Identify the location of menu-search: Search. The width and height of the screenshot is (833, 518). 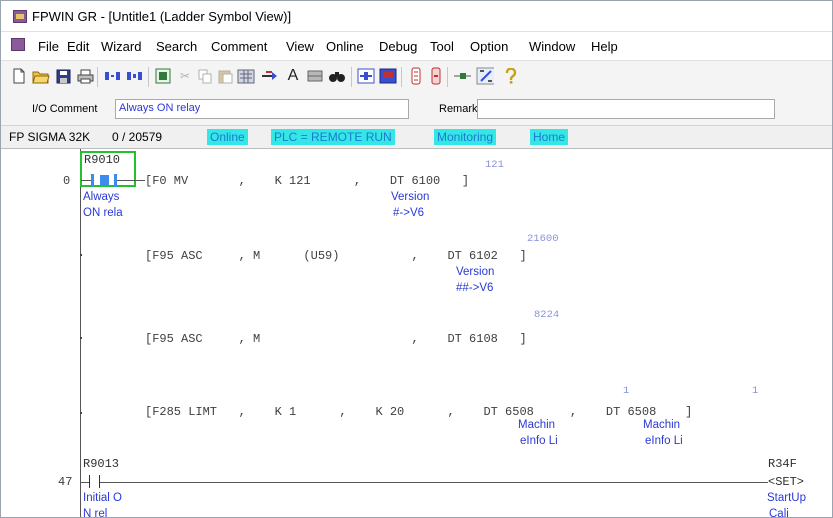
(176, 46).